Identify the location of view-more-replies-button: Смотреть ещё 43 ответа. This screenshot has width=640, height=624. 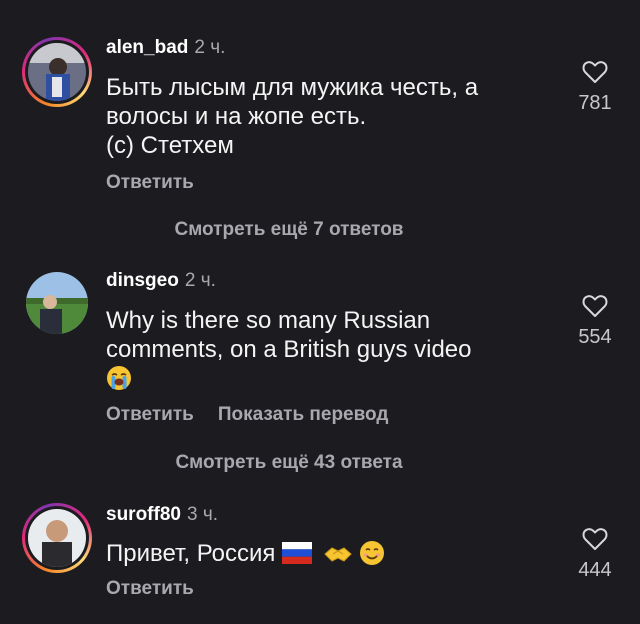
(289, 463).